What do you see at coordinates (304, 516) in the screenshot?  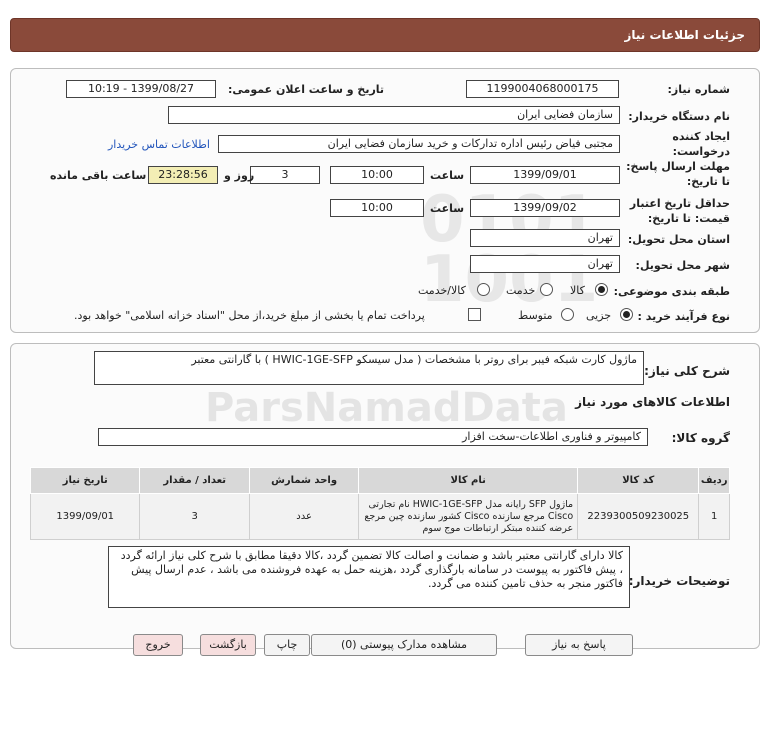 I see `row-unit: عدد` at bounding box center [304, 516].